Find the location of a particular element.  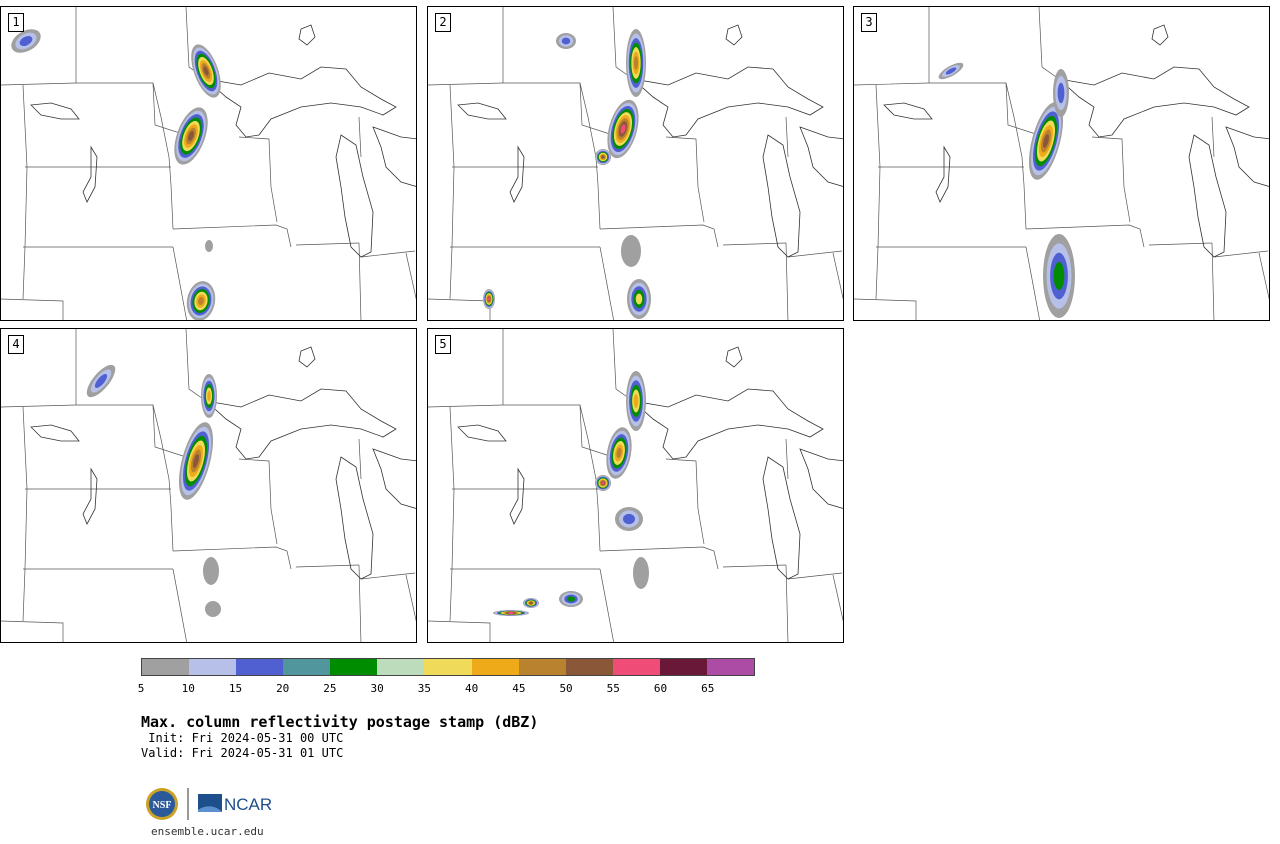

map-panel-2: 2 is located at coordinates (635, 163).